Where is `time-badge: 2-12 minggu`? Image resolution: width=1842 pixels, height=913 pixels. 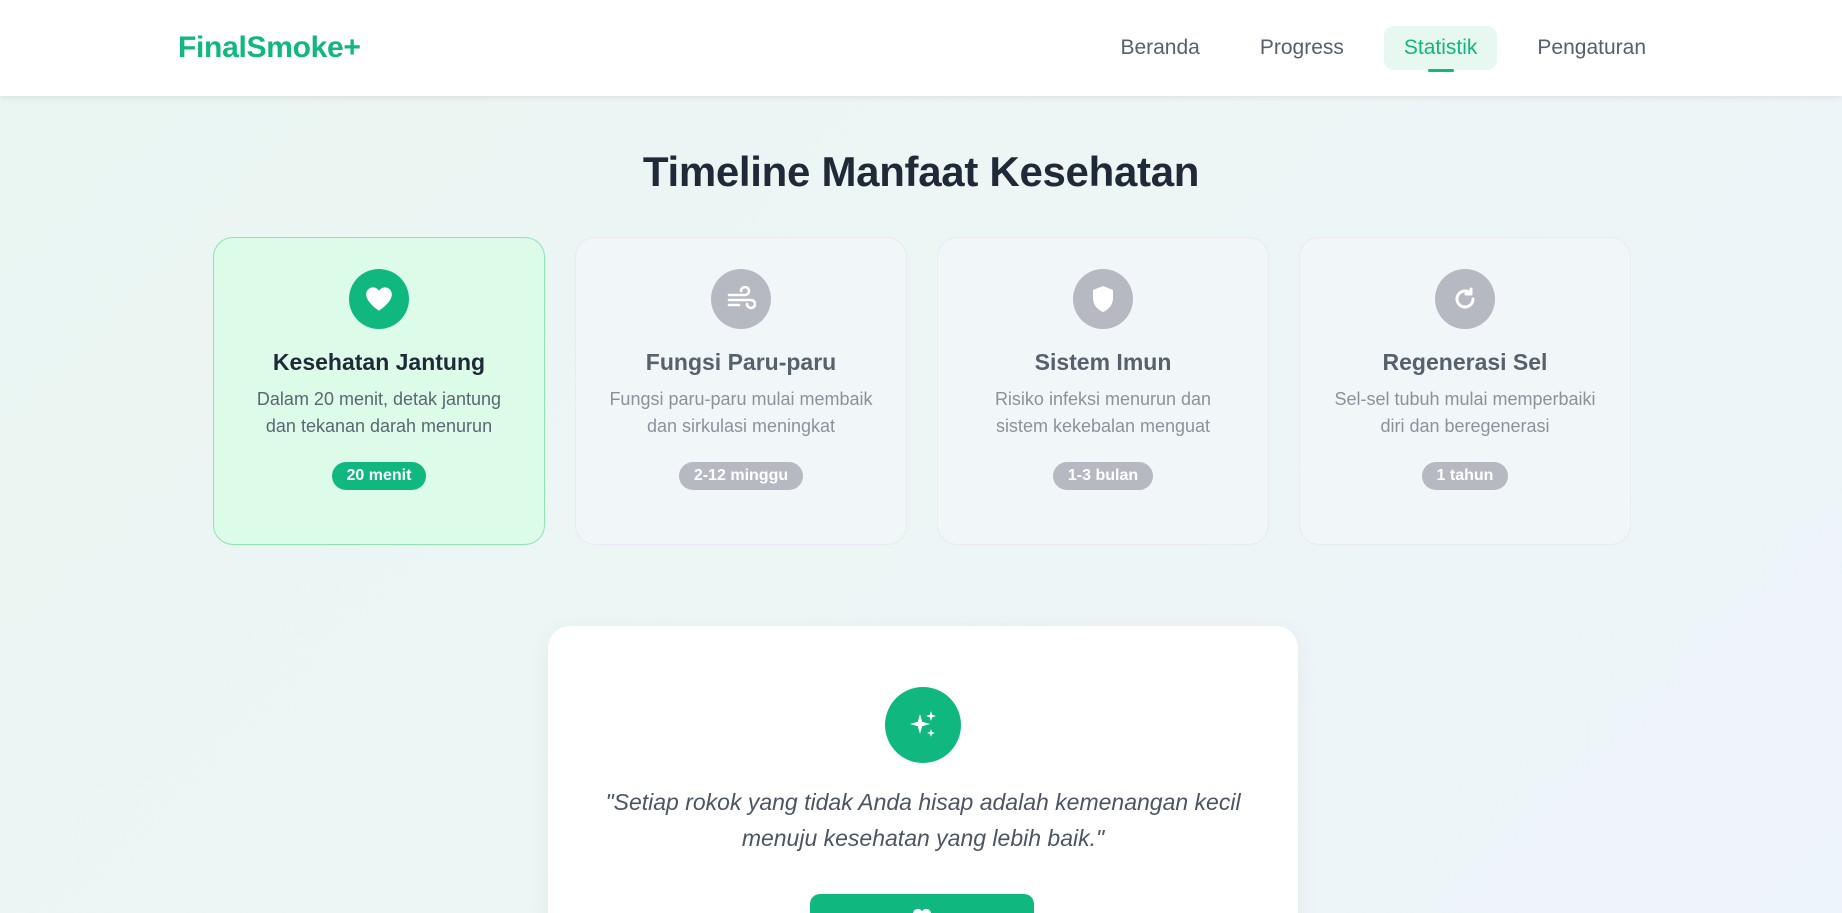 time-badge: 2-12 minggu is located at coordinates (741, 476).